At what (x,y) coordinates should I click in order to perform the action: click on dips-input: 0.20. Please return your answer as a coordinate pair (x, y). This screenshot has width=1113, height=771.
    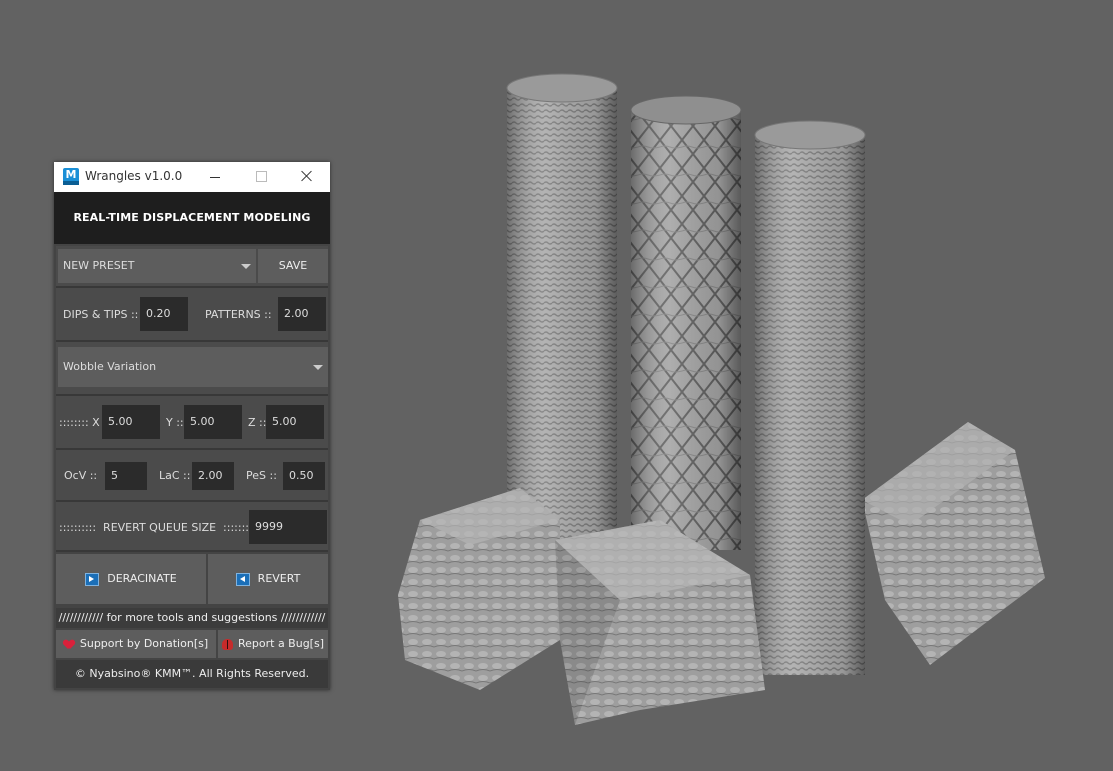
    Looking at the image, I should click on (164, 314).